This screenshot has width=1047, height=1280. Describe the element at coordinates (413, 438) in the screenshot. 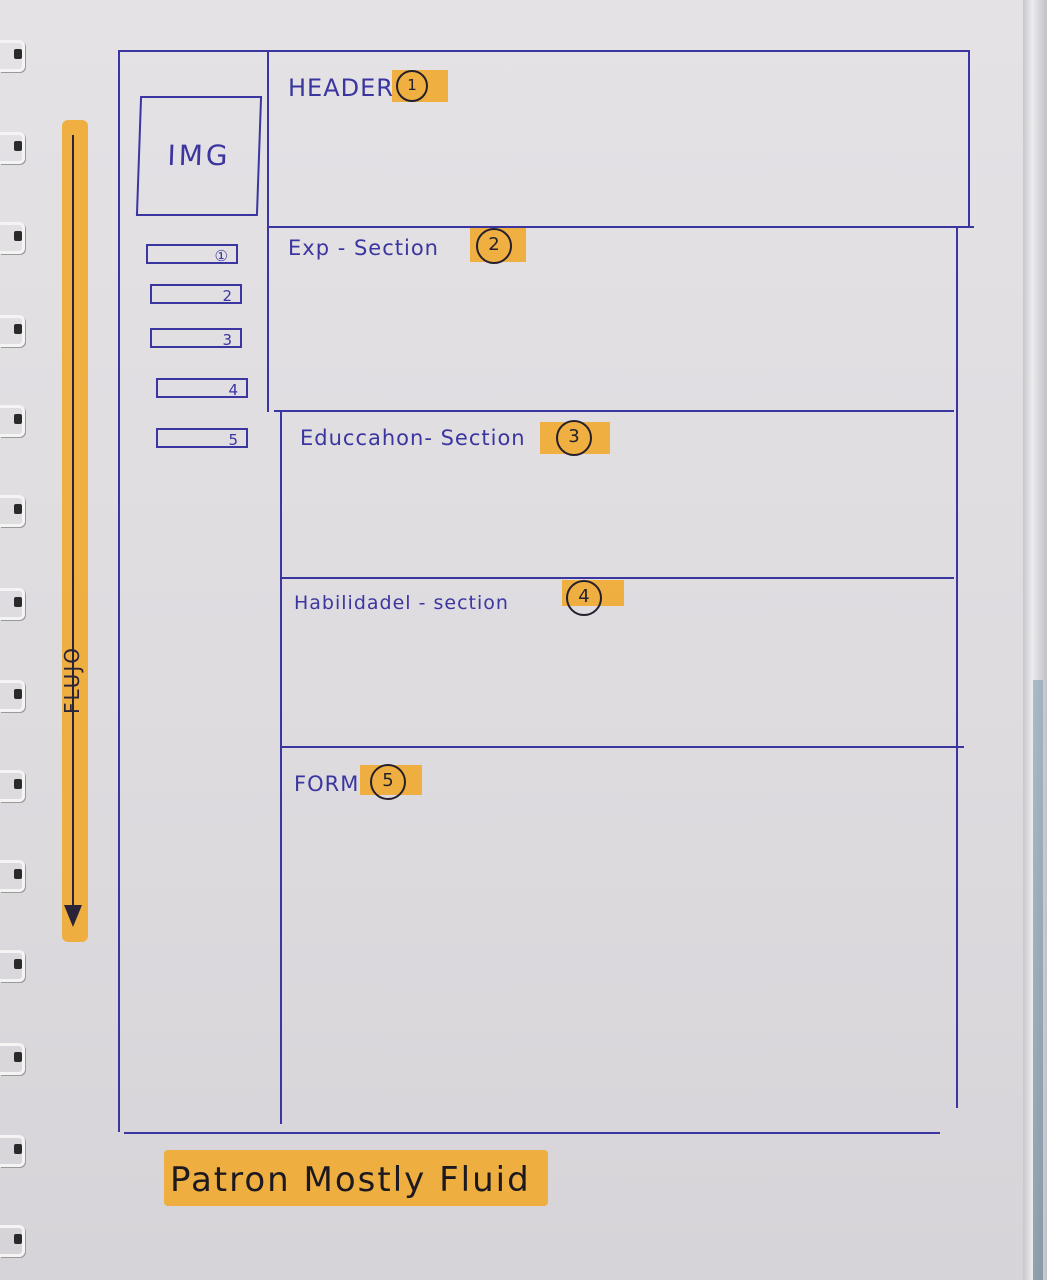

I see `education-section-label: Educcahon- Section` at that location.